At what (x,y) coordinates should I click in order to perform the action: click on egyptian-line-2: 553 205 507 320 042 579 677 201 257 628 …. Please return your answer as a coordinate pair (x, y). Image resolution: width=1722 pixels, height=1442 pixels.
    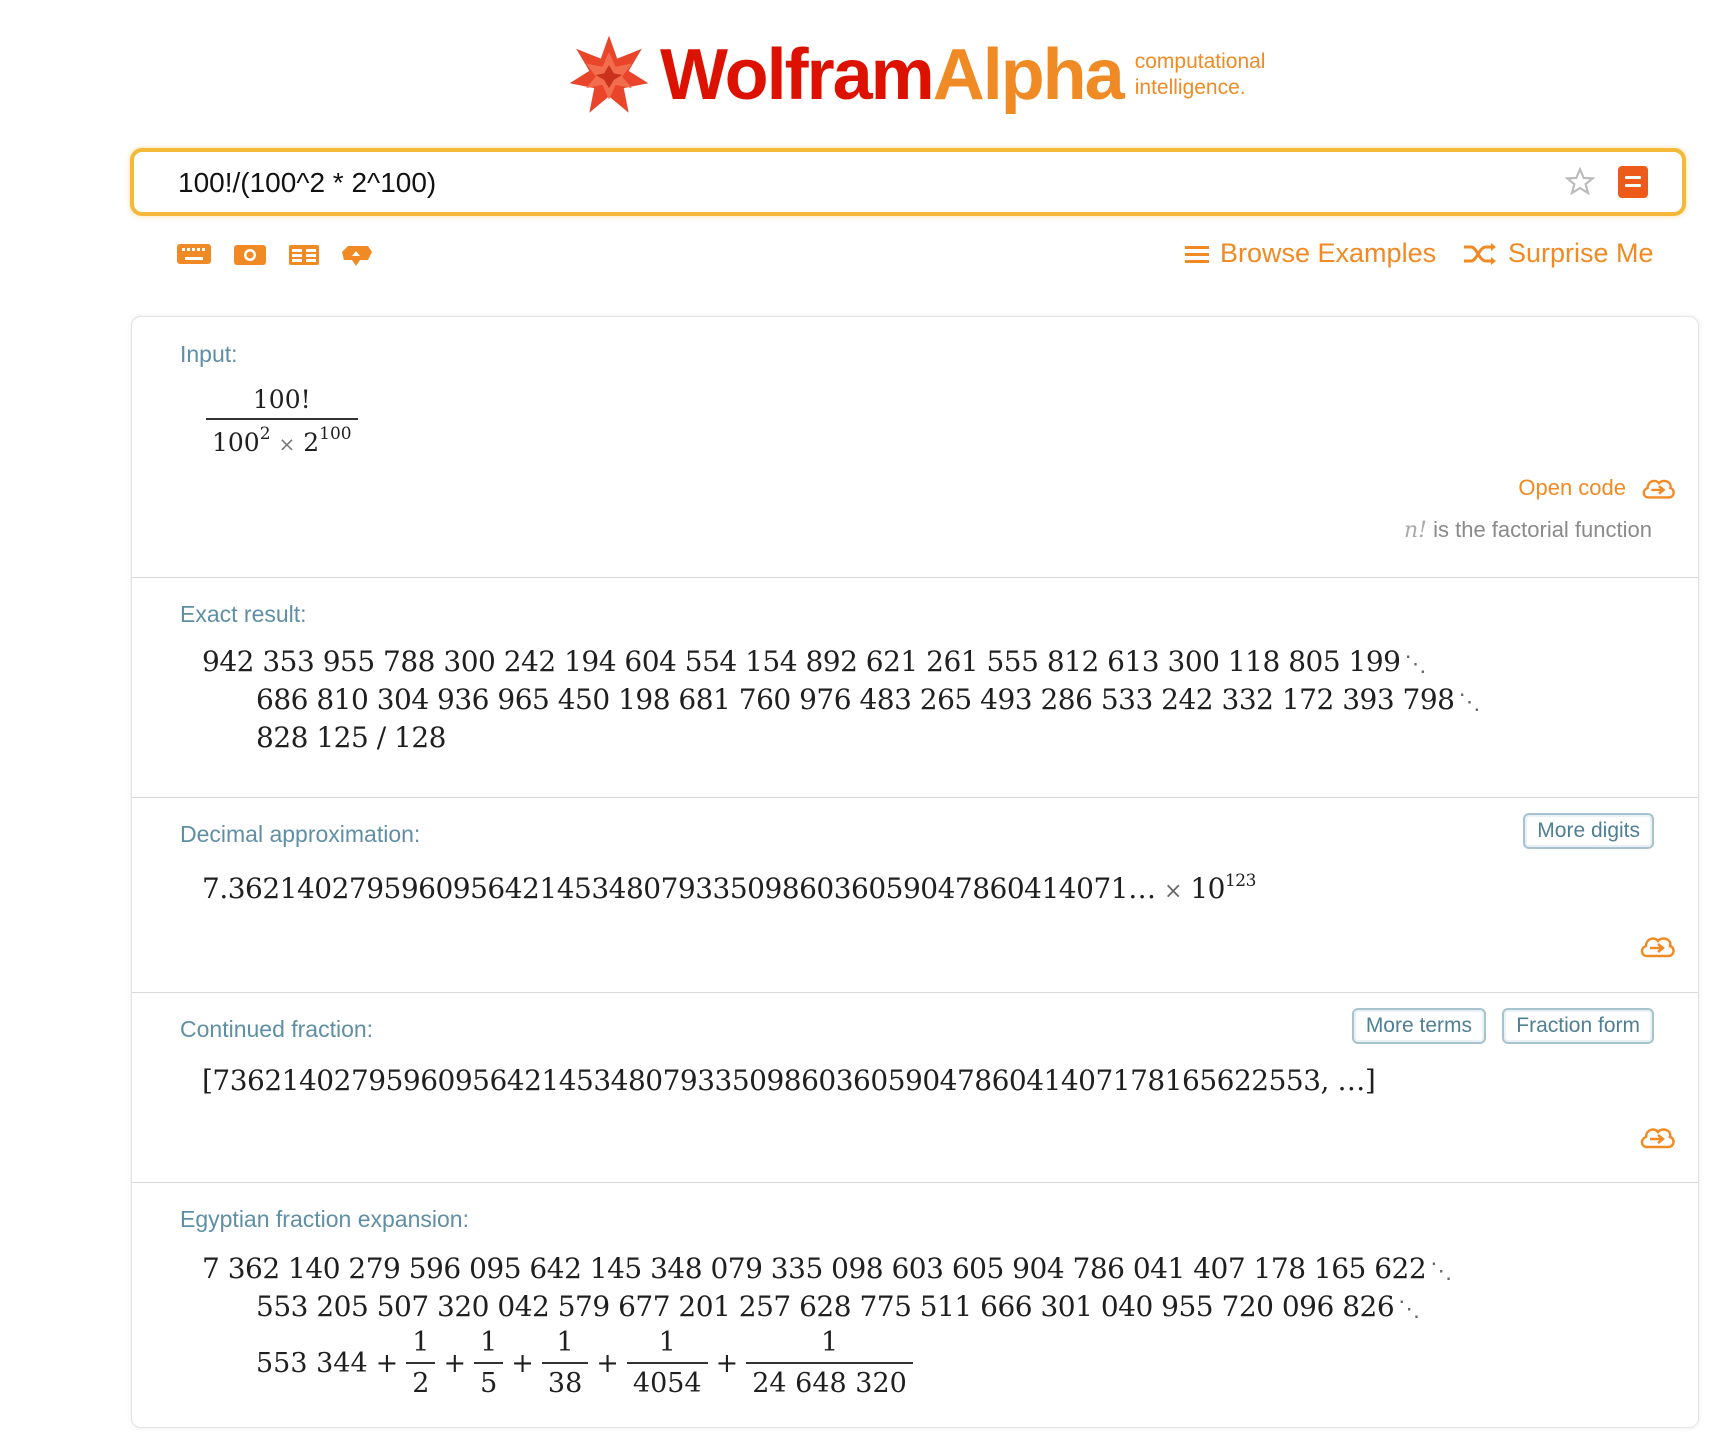
    Looking at the image, I should click on (838, 1306).